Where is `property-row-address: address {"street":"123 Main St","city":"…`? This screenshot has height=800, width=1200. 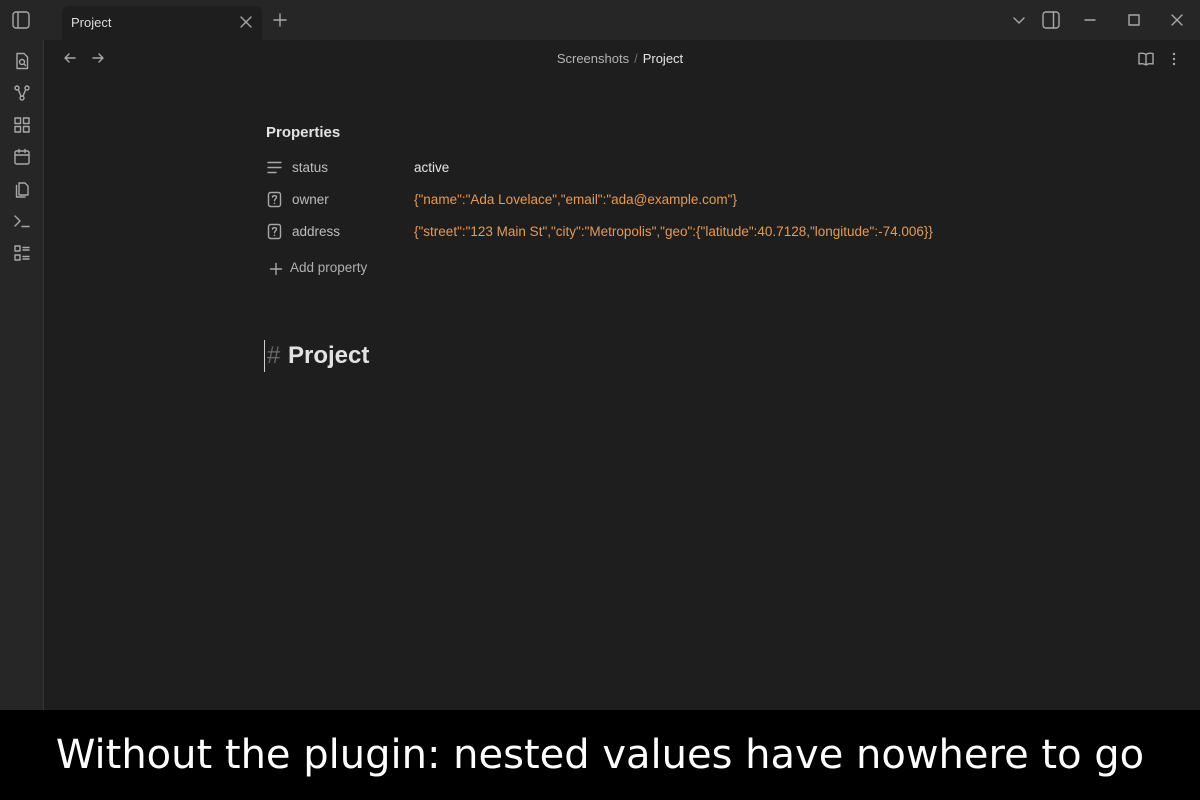
property-row-address: address {"street":"123 Main St","city":"… is located at coordinates (646, 232).